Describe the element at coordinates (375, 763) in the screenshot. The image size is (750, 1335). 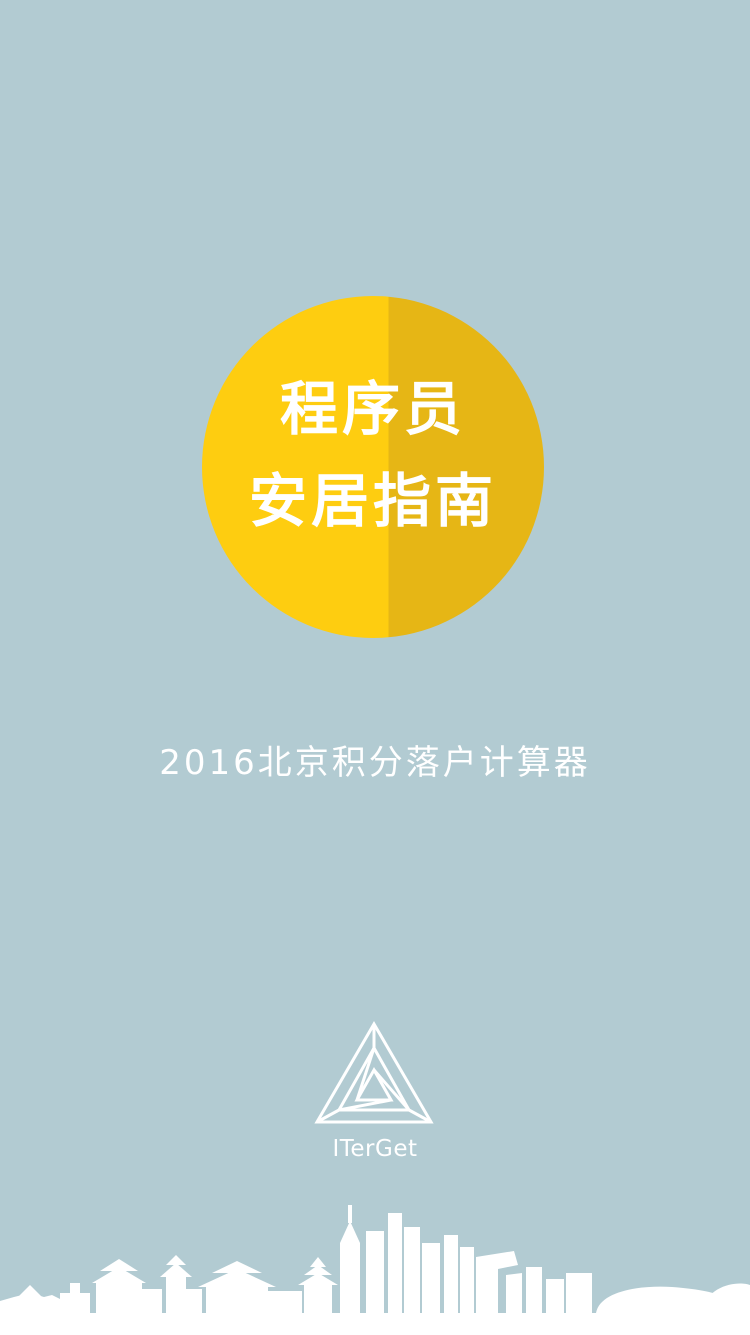
I see `app-subtitle: 2016北京积分落户计算器` at that location.